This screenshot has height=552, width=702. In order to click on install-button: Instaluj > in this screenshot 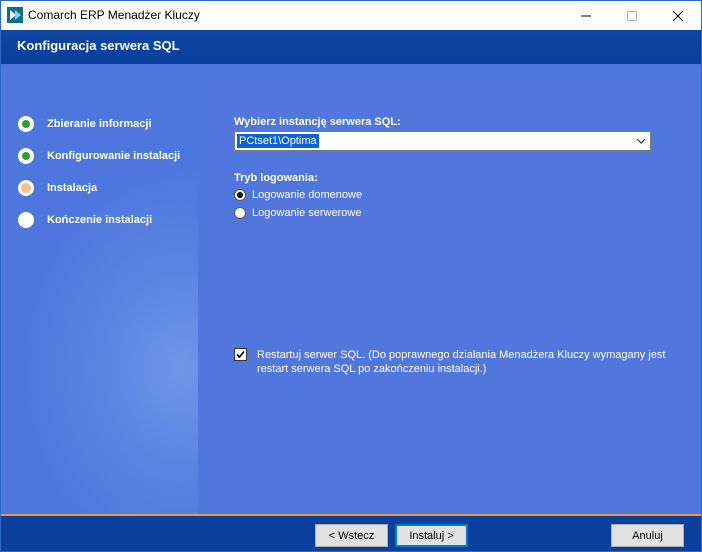, I will do `click(431, 535)`.